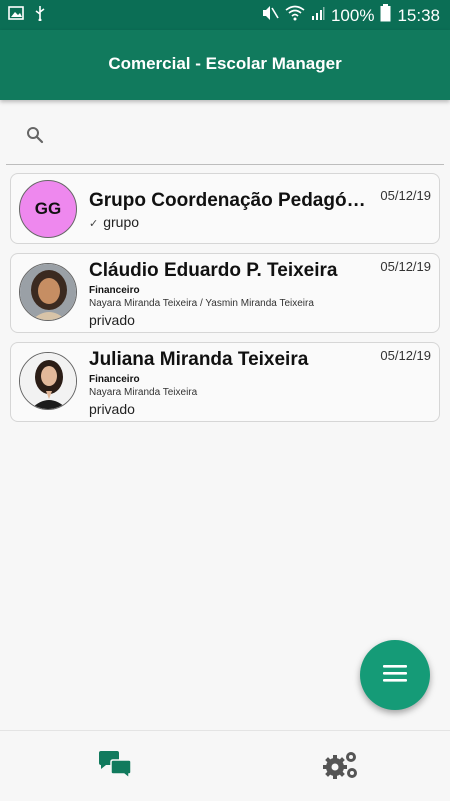 The height and width of the screenshot is (801, 450). I want to click on search-bar, so click(225, 138).